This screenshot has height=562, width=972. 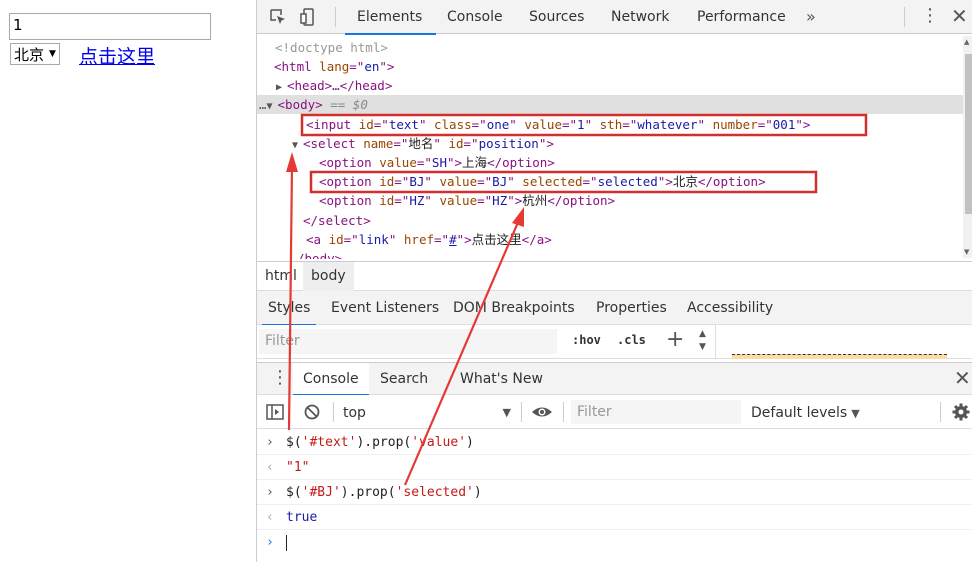 I want to click on console-toolbar: top ▼ Filter Default levels ▼, so click(x=614, y=412).